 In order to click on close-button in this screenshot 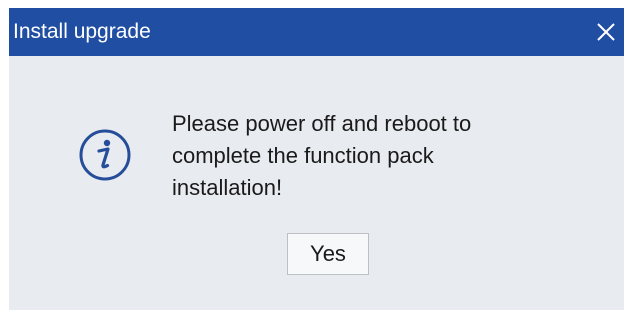, I will do `click(606, 32)`.